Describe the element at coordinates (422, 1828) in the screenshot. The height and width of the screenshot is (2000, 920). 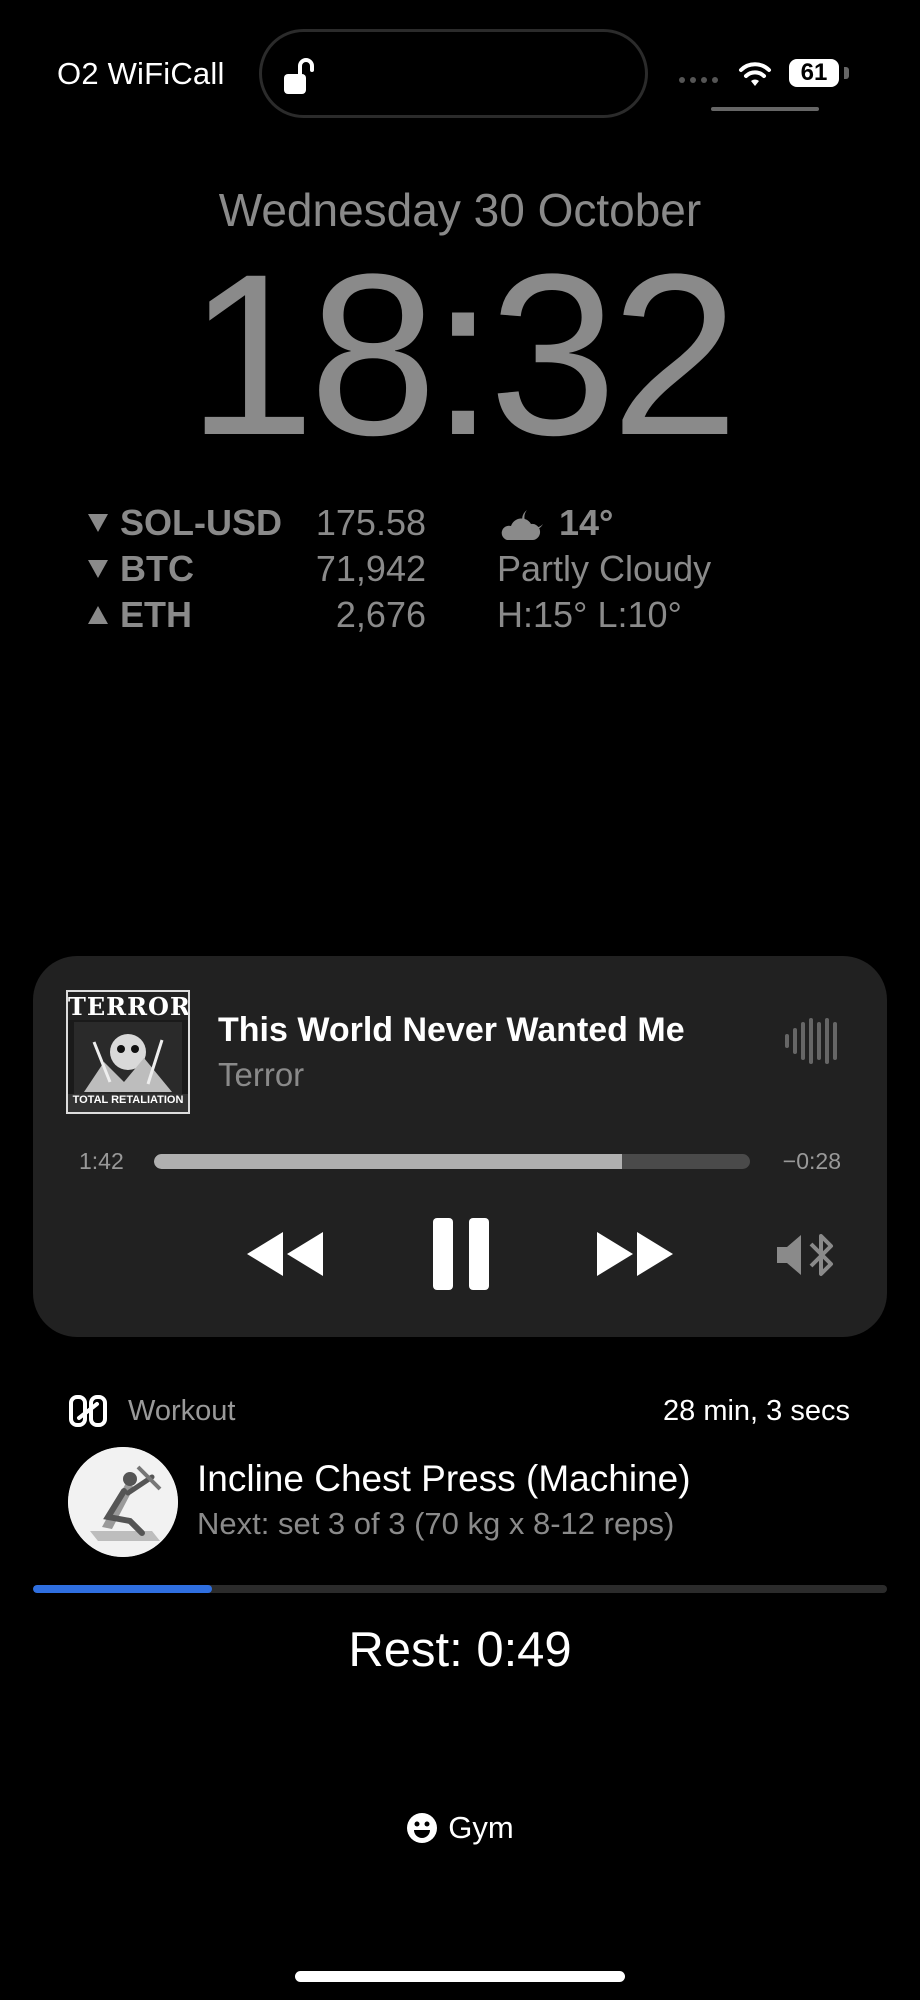
I see `smiley-face-icon` at that location.